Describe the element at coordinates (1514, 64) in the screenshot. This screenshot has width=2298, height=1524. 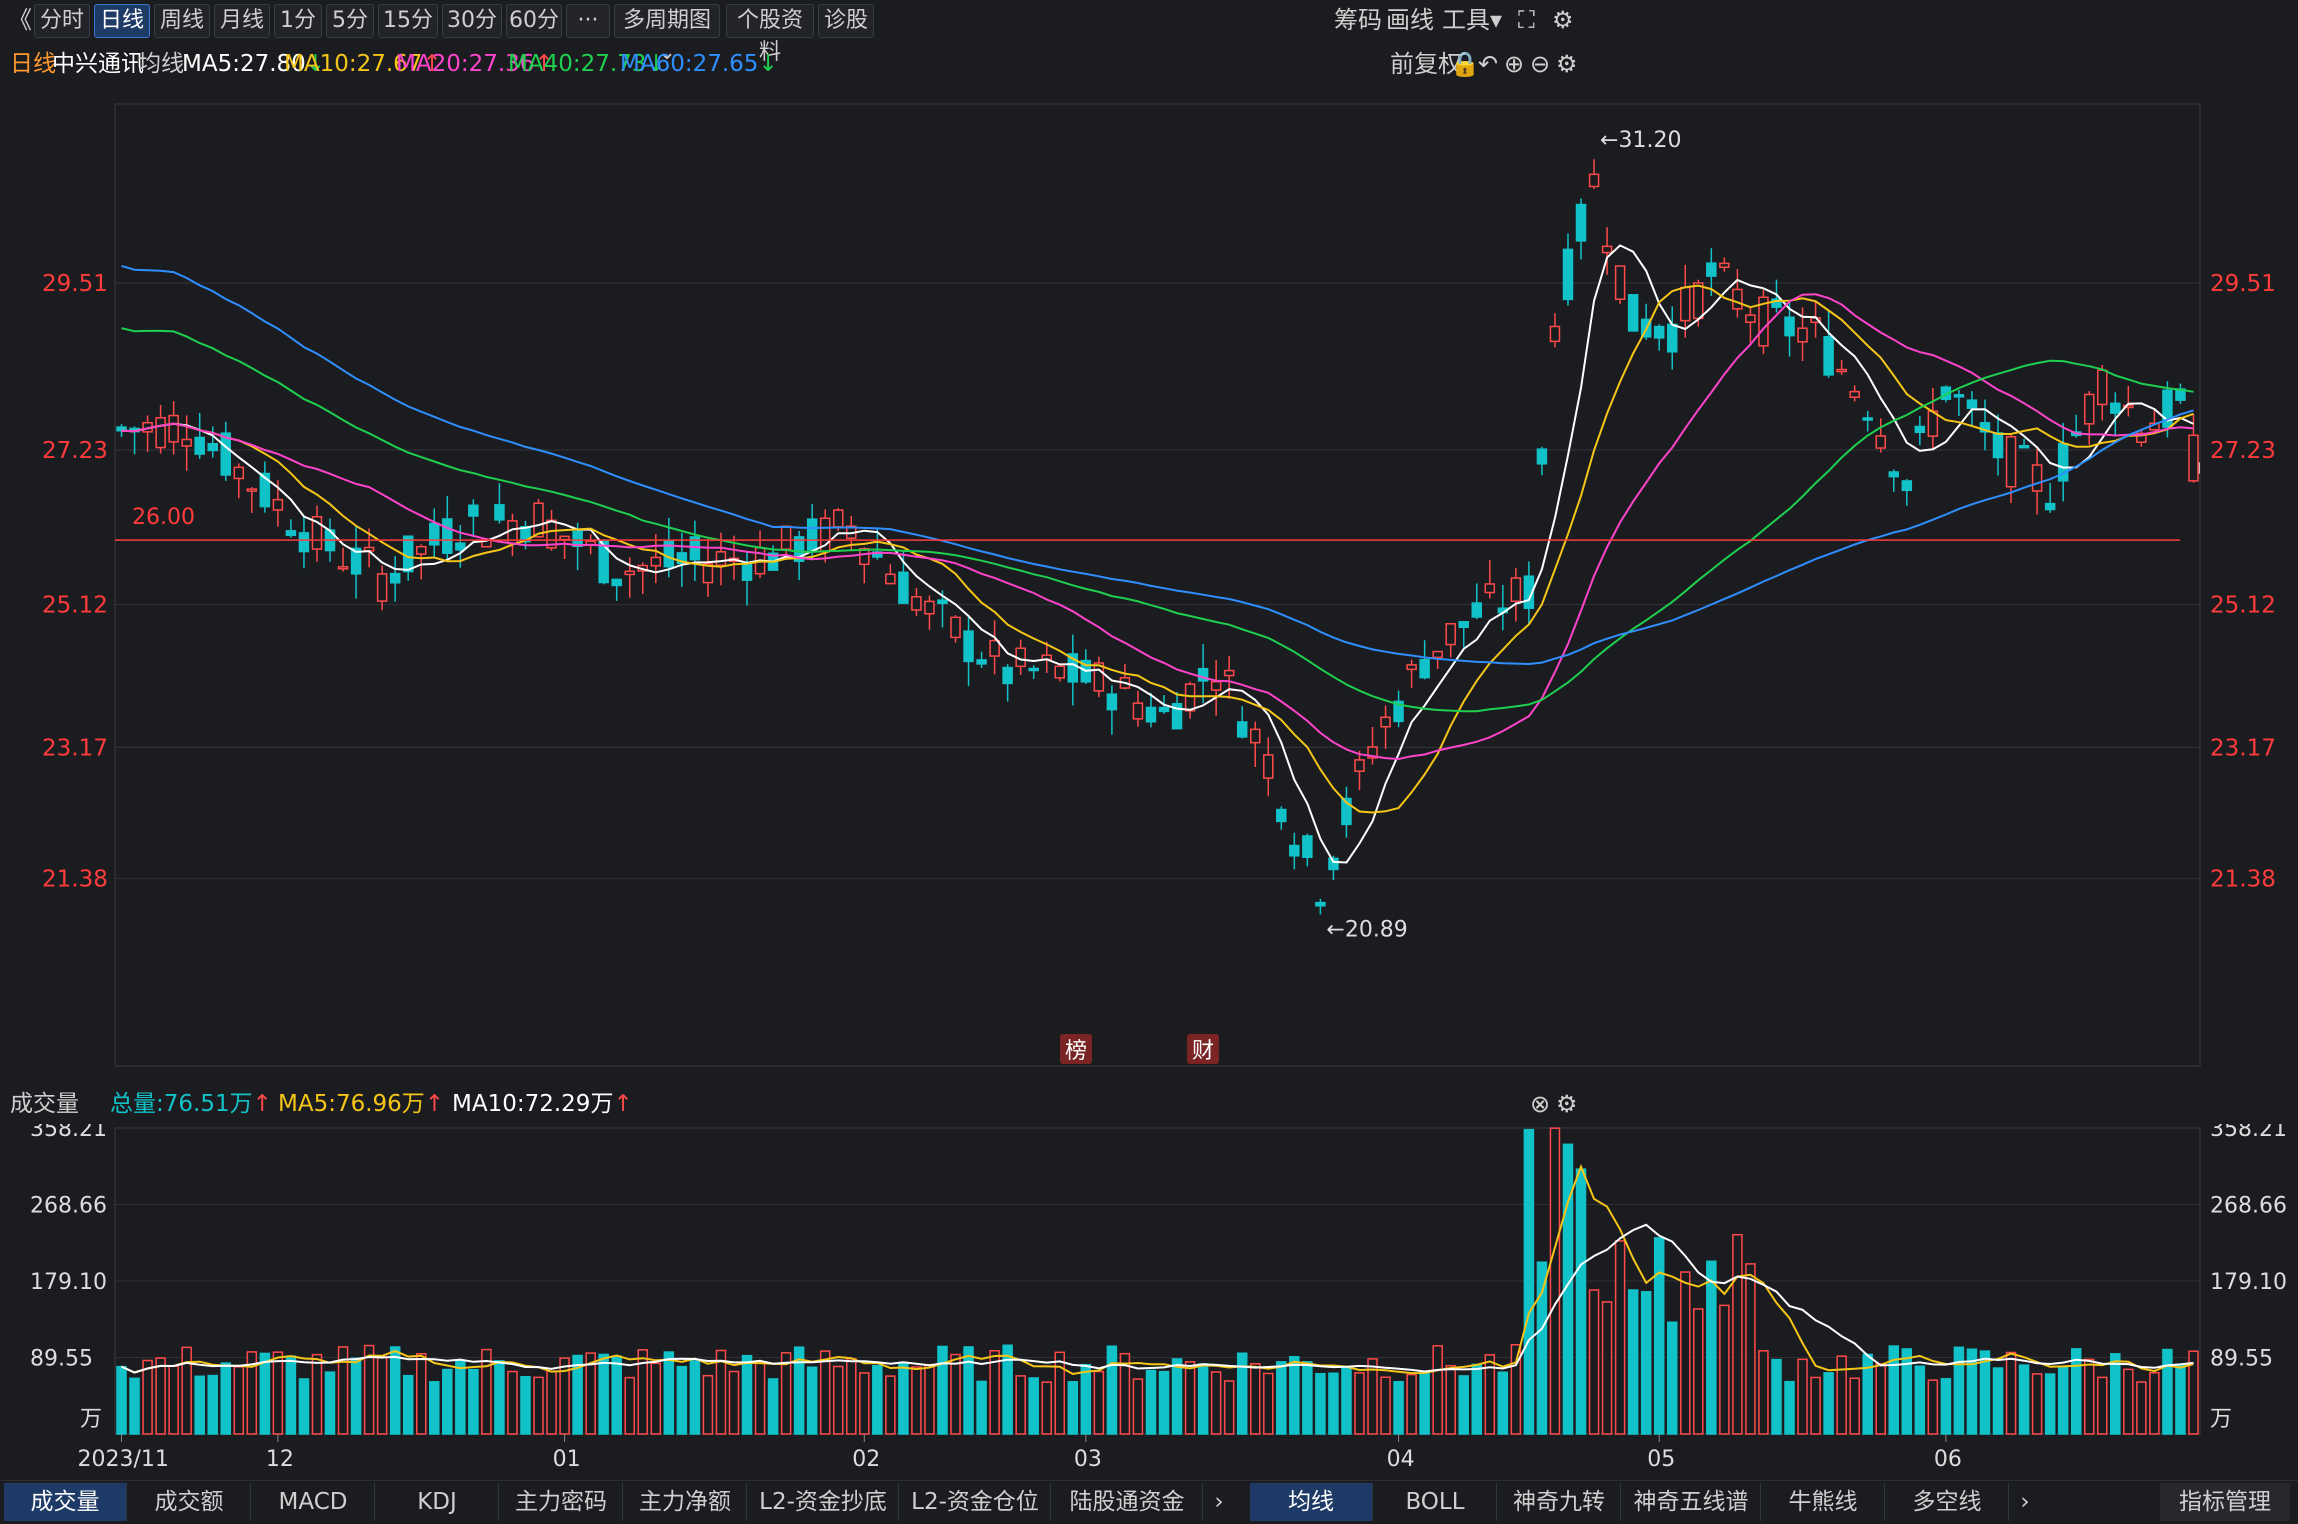
I see `zoom-in-icon: ⊕` at that location.